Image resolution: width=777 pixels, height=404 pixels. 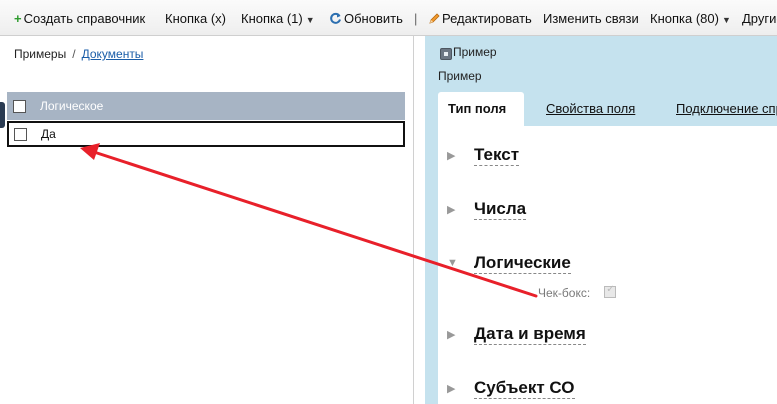 What do you see at coordinates (48, 134) in the screenshot?
I see `row-value: Да` at bounding box center [48, 134].